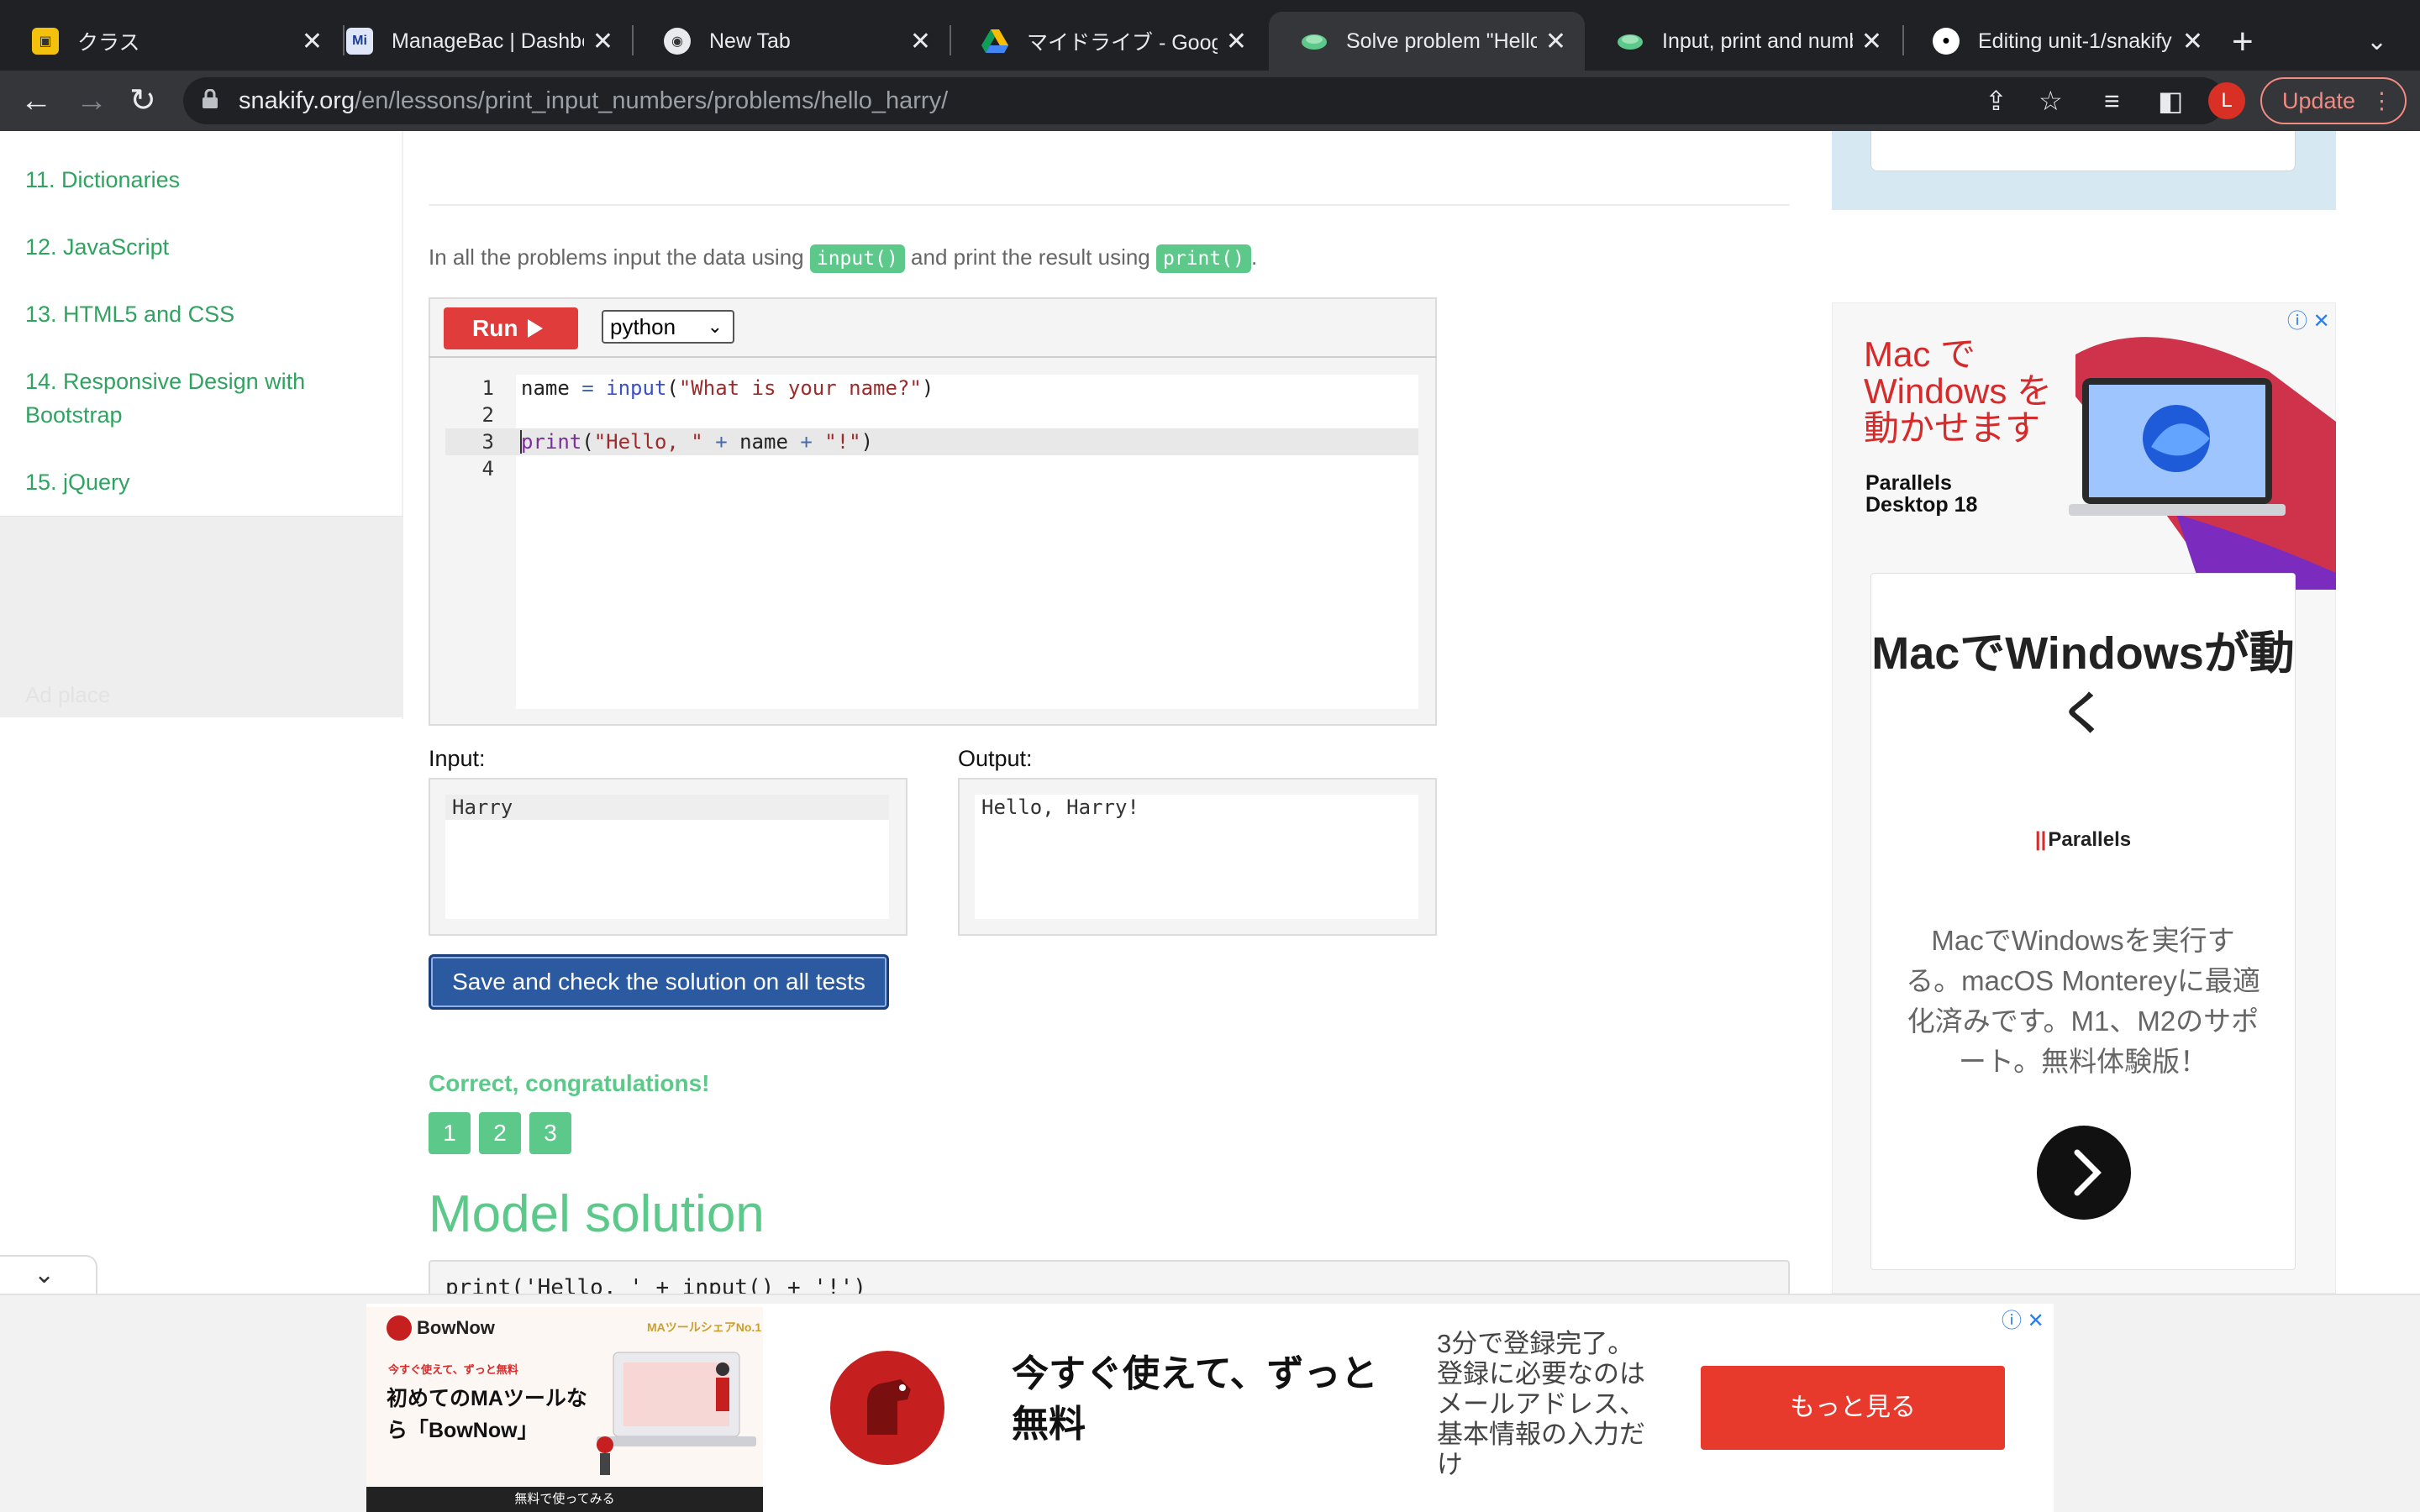 This screenshot has width=2420, height=1512. Describe the element at coordinates (2226, 100) in the screenshot. I see `profile-avatar: L` at that location.